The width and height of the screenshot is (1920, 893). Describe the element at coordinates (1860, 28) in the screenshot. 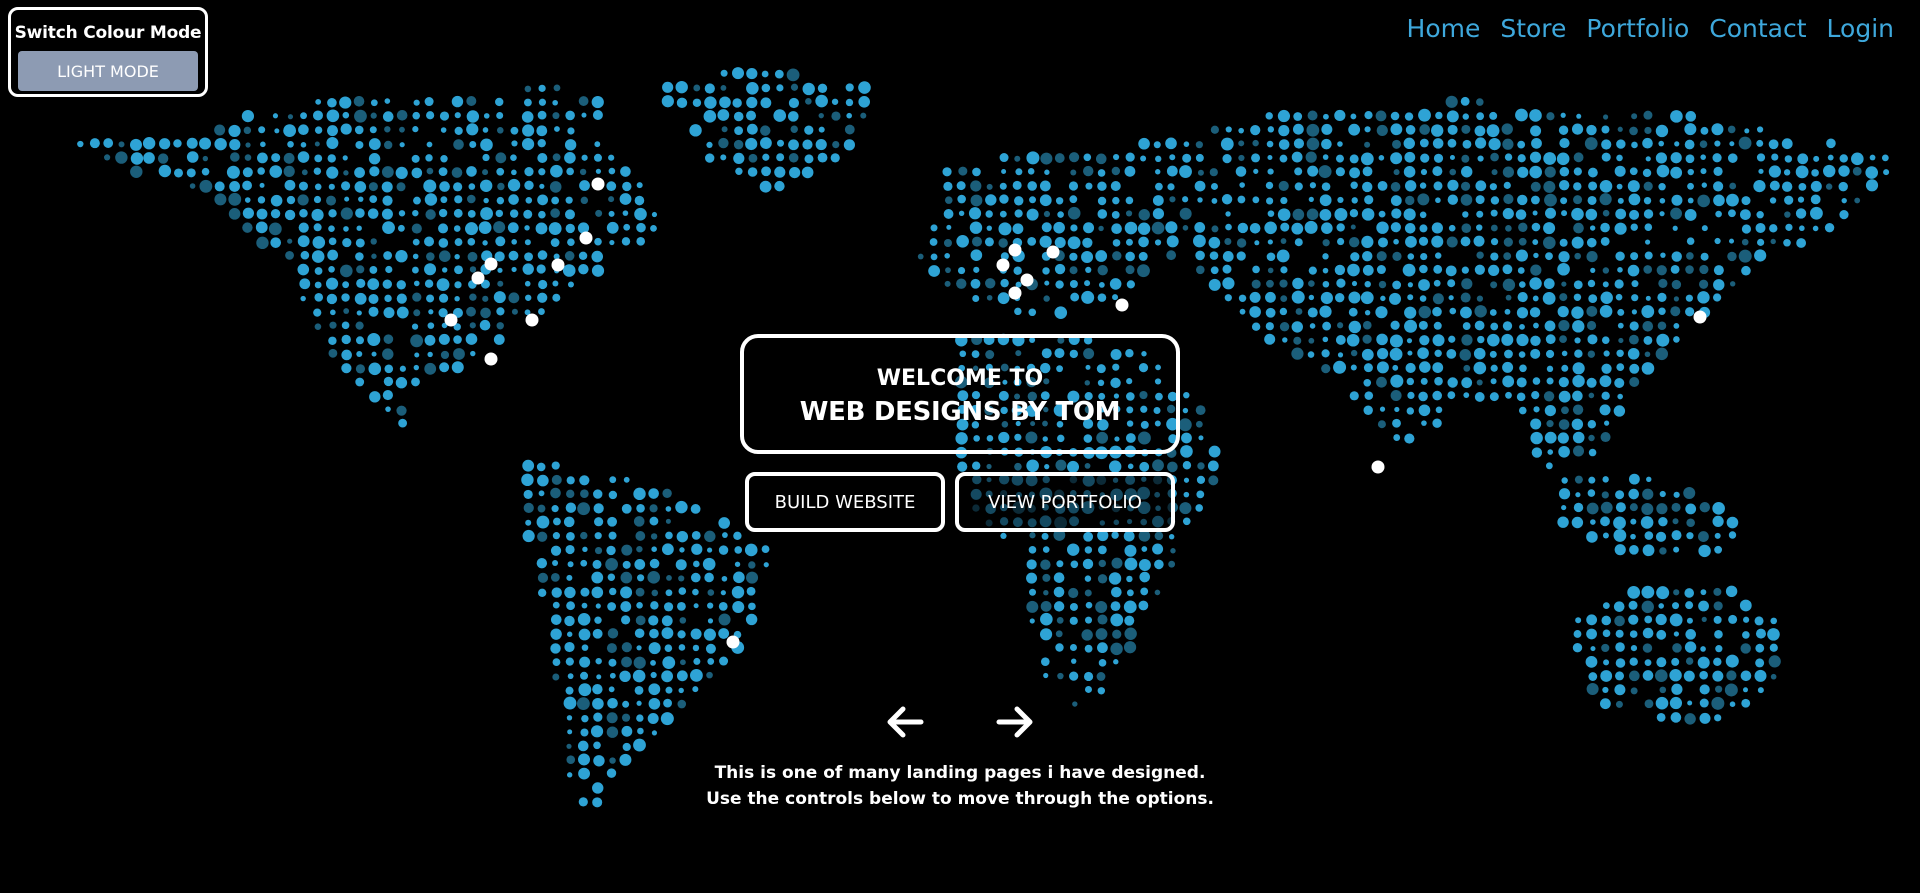

I see `nav-login-link: Login` at that location.